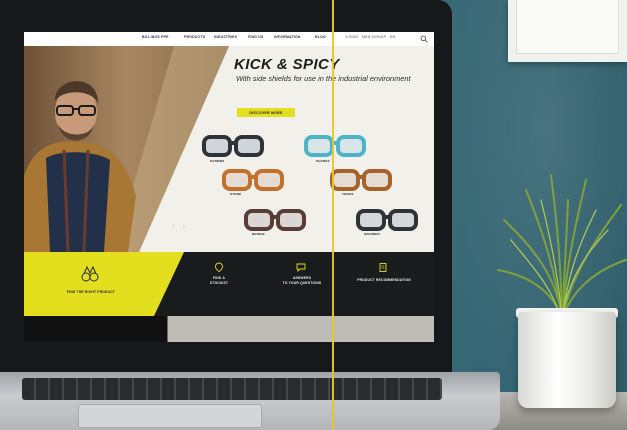  What do you see at coordinates (287, 64) in the screenshot?
I see `hero-title: KICK & SPICY` at bounding box center [287, 64].